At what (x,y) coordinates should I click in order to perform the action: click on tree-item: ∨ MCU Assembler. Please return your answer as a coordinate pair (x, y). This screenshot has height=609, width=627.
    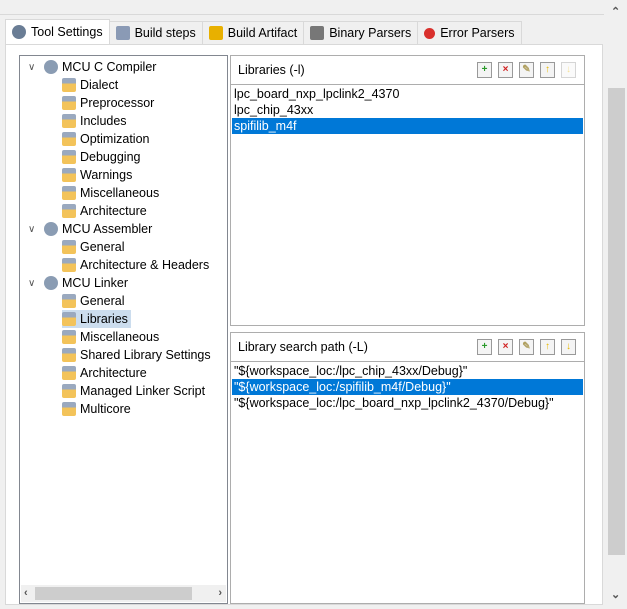
    Looking at the image, I should click on (90, 229).